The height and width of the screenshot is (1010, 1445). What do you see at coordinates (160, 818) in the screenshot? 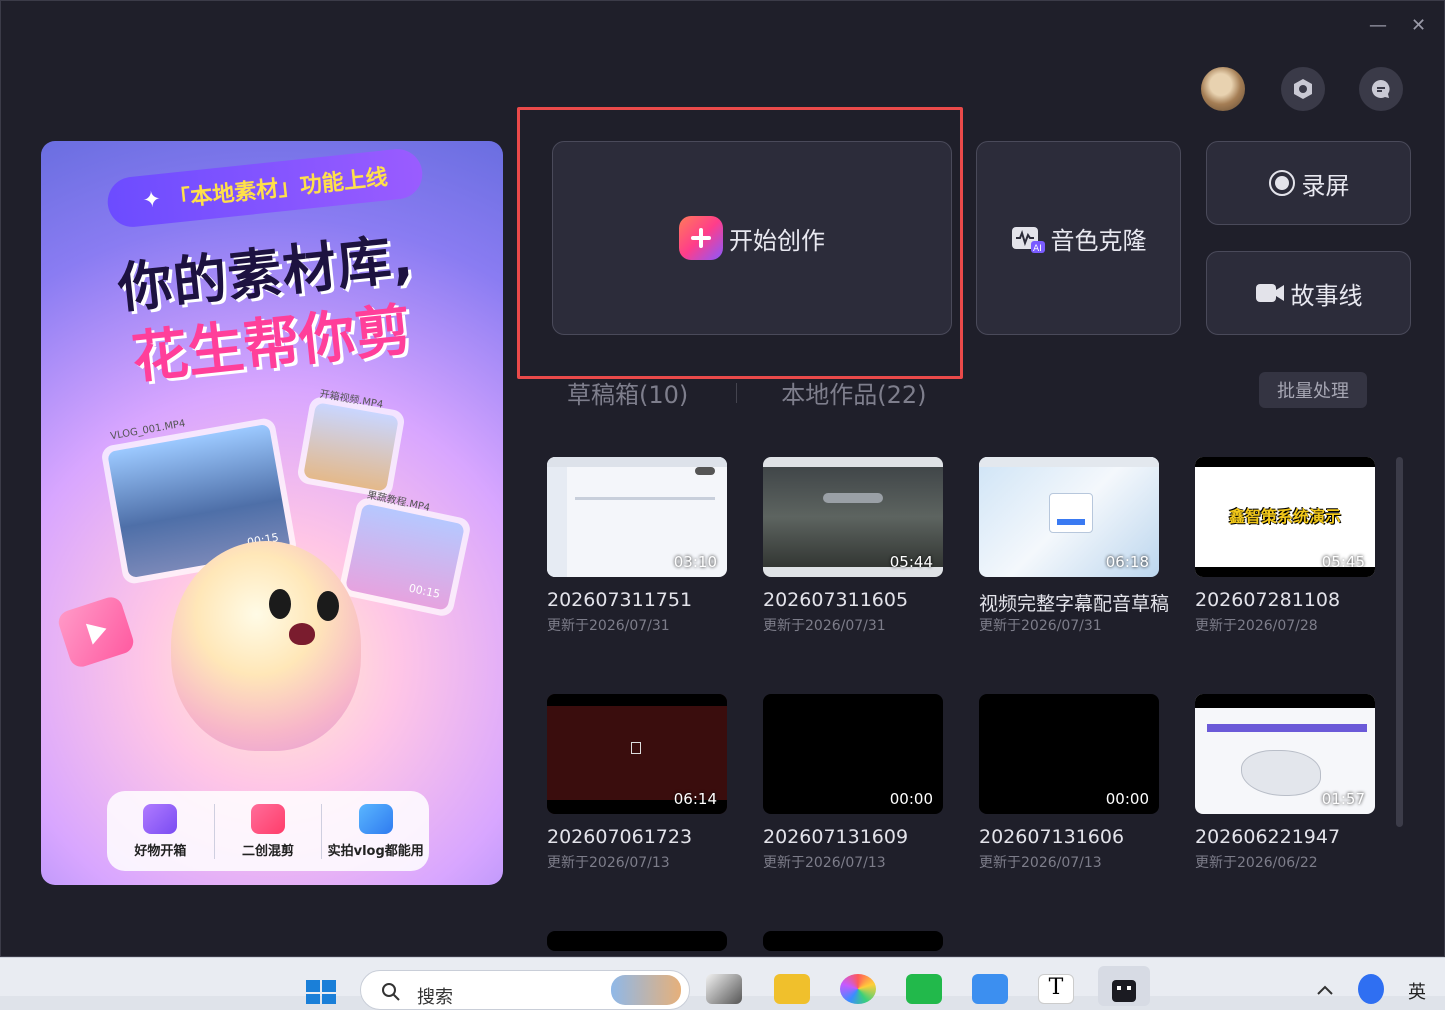
I see `gift-box-icon` at bounding box center [160, 818].